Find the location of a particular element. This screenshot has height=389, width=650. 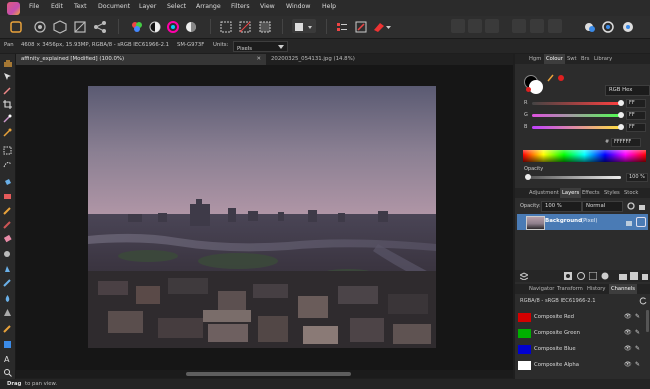

auto-levels-icon is located at coordinates (137, 26).